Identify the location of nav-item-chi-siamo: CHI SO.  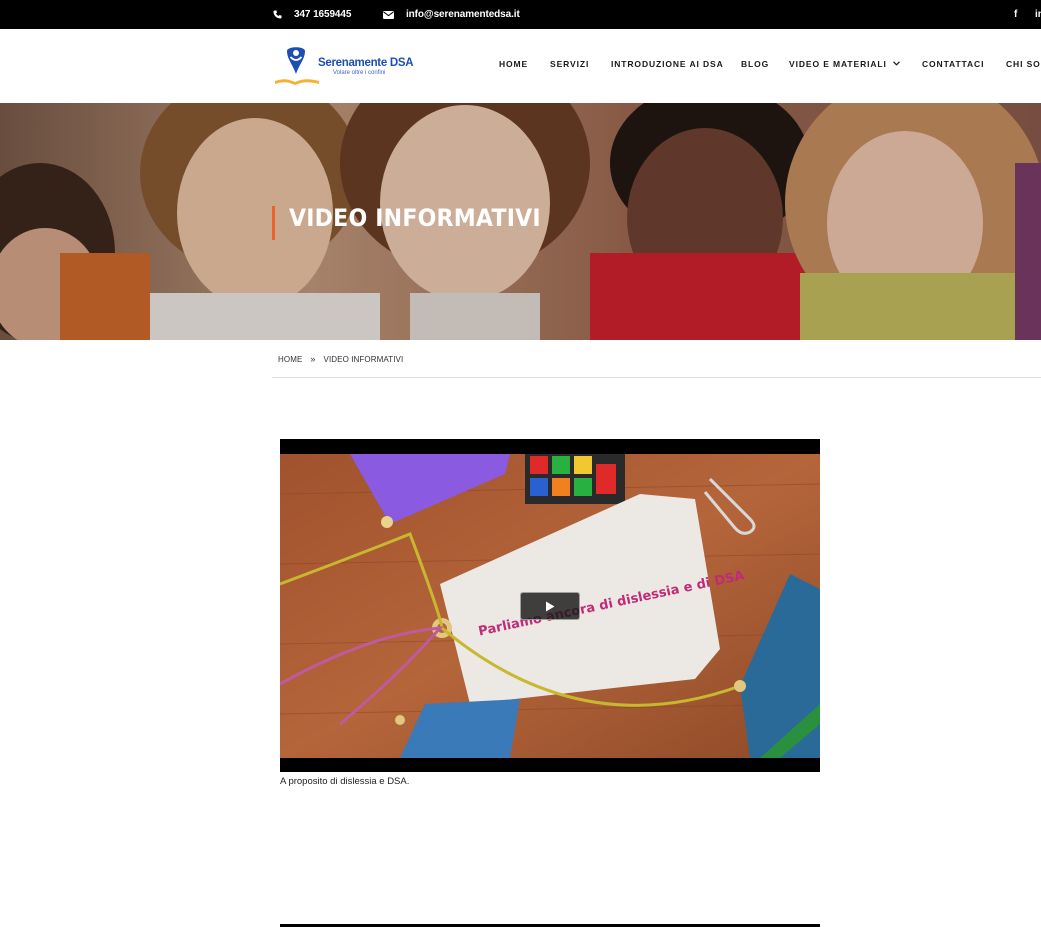
(1023, 64).